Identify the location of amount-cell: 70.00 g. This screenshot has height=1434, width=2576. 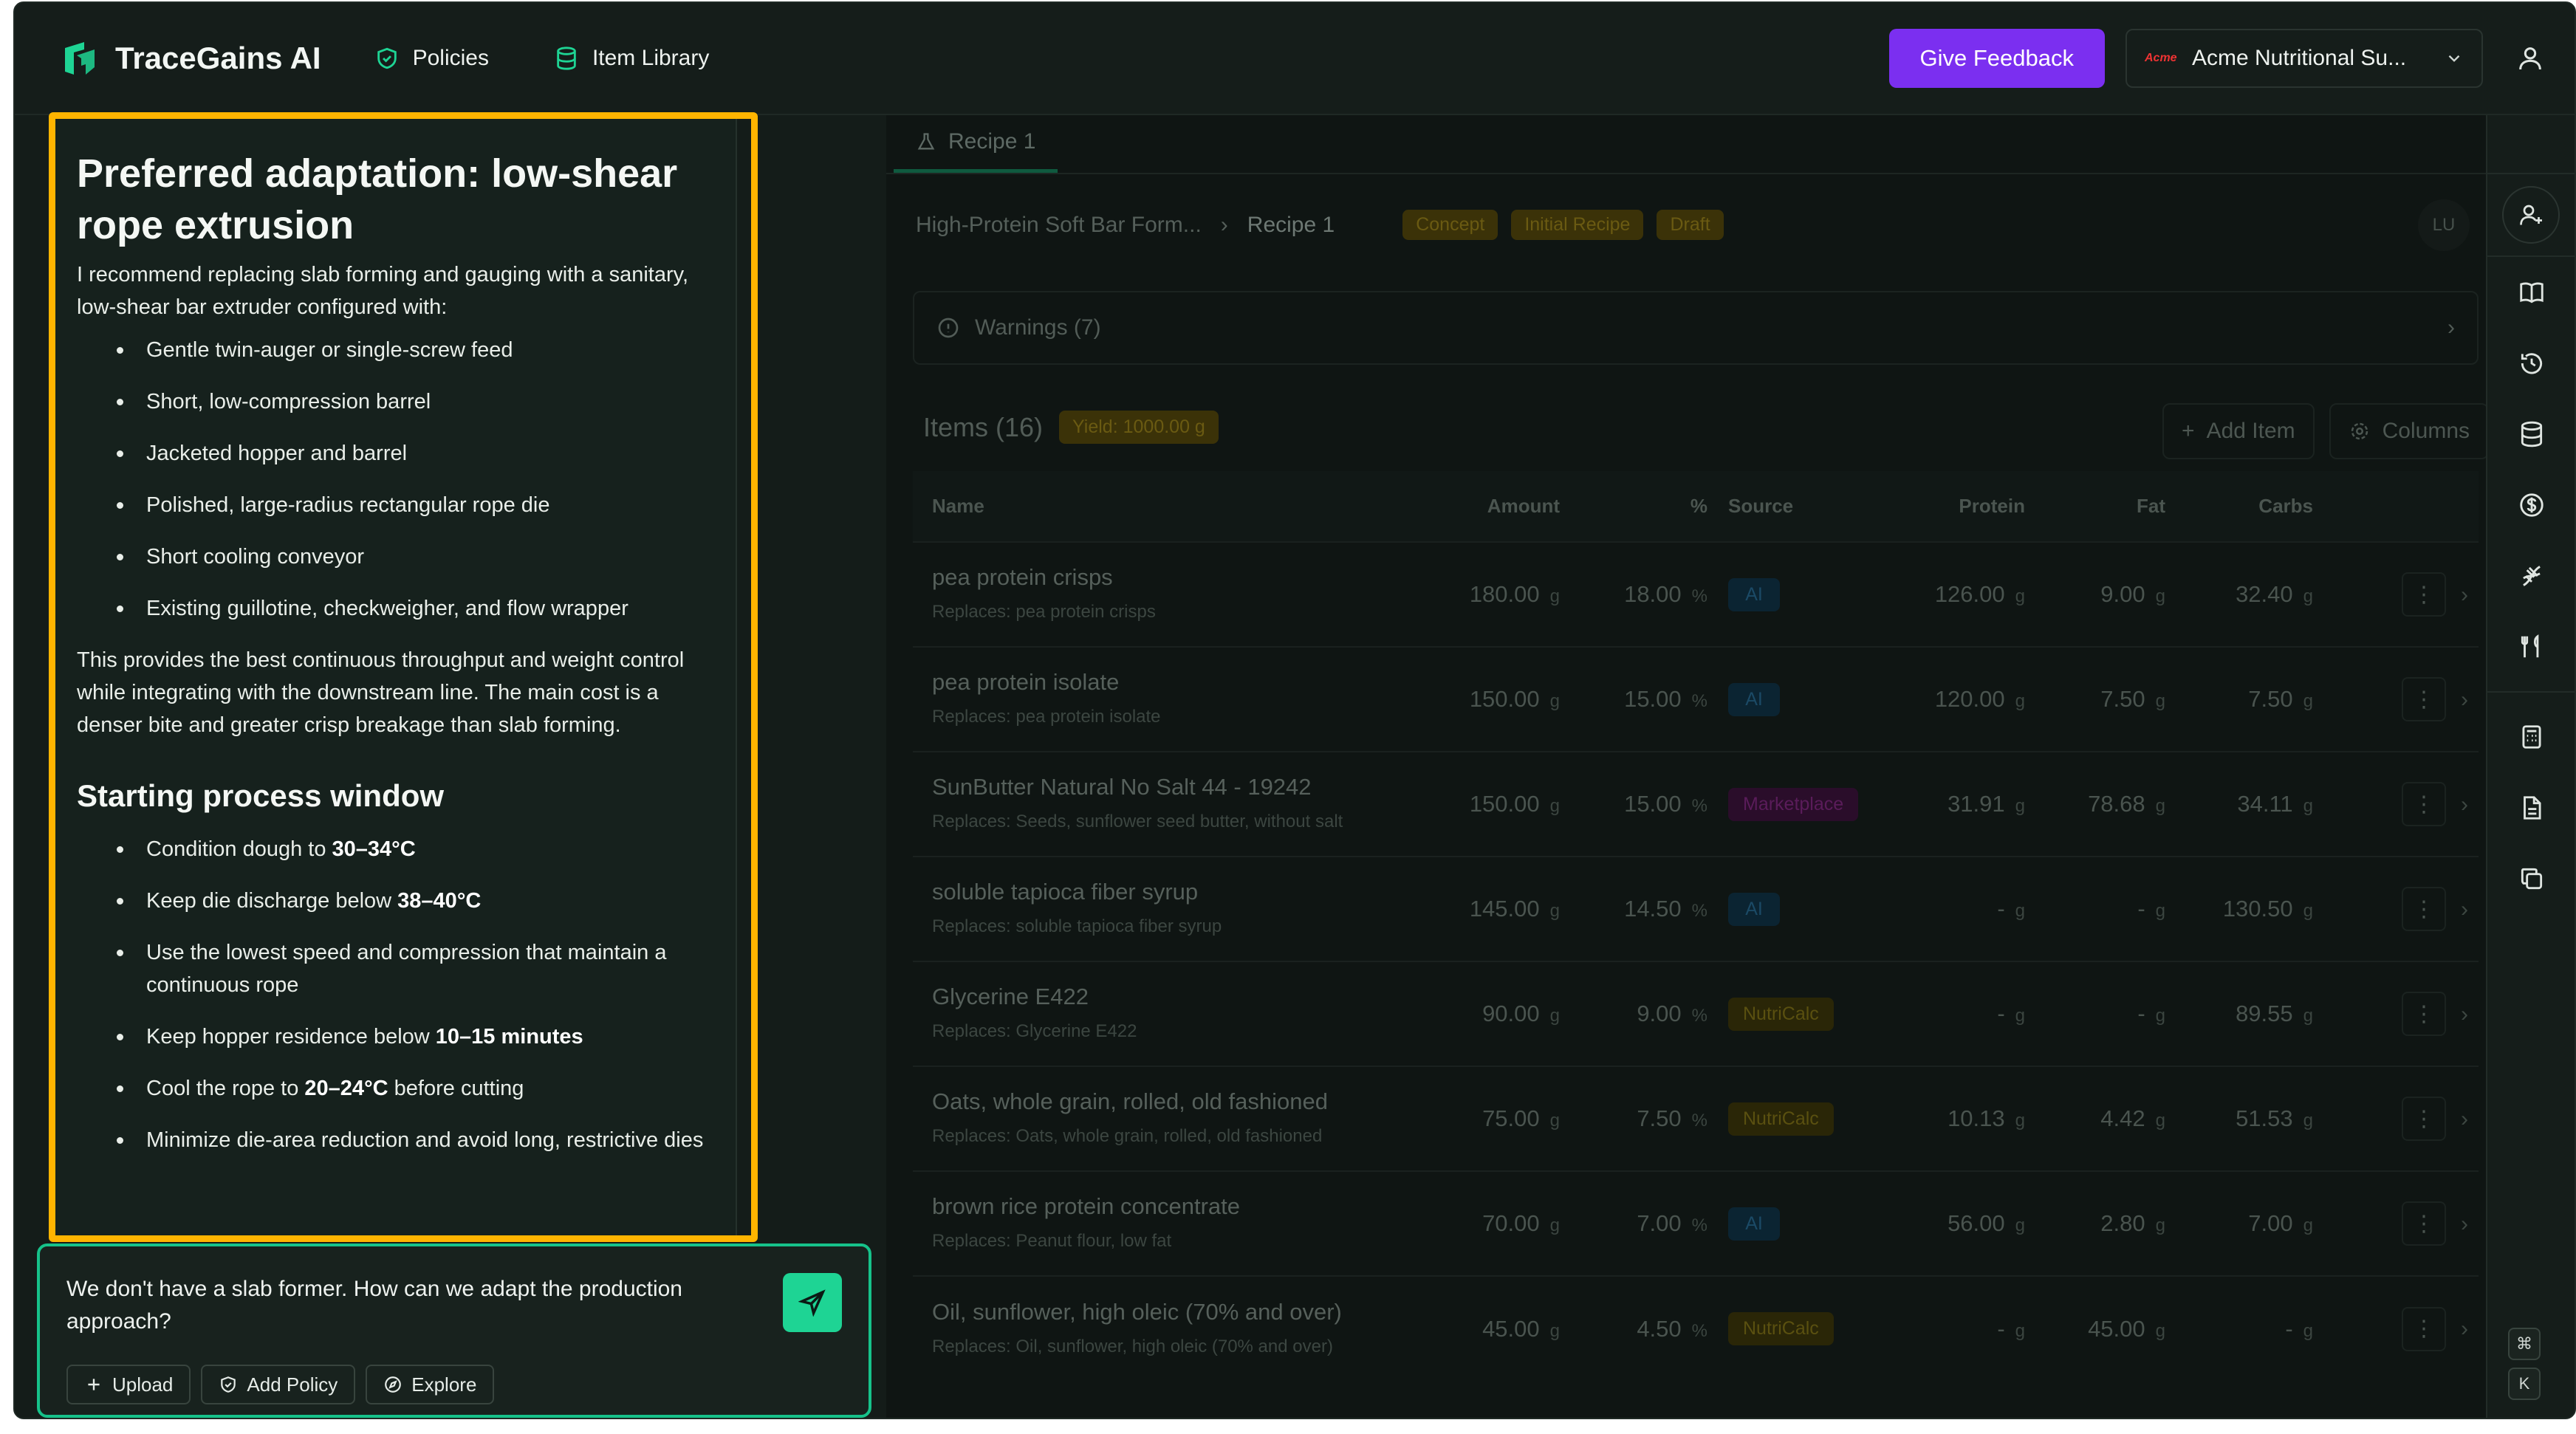
(1500, 1223).